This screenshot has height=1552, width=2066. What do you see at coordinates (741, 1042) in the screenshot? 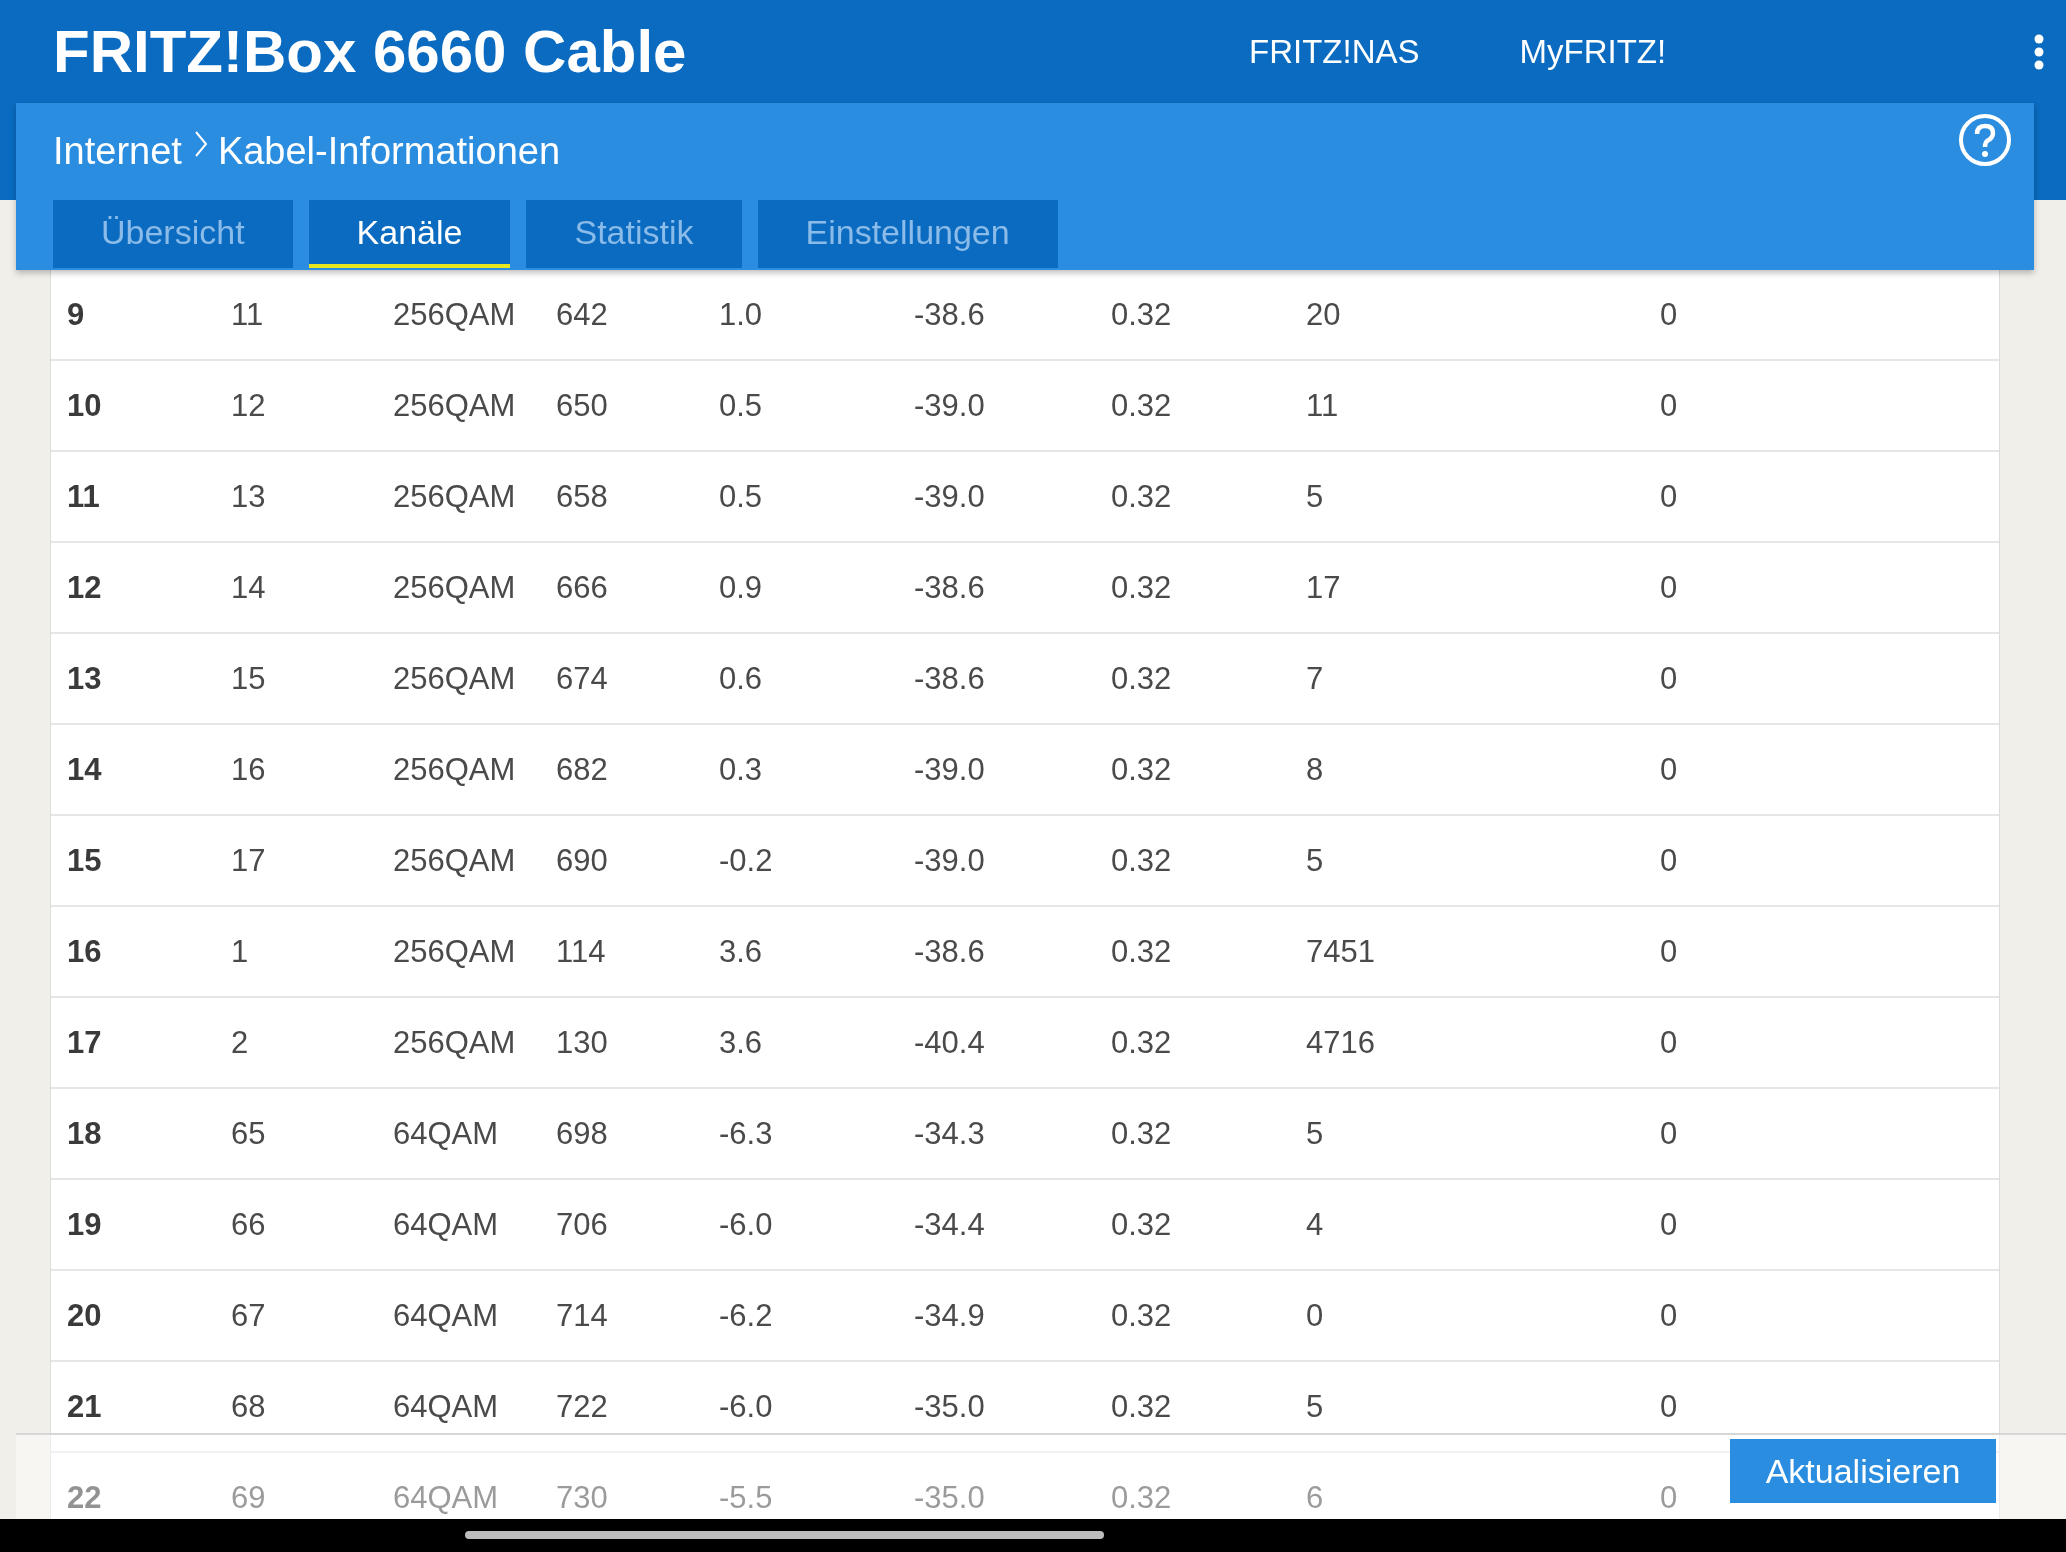
I see `table-cell-text: 3.6` at bounding box center [741, 1042].